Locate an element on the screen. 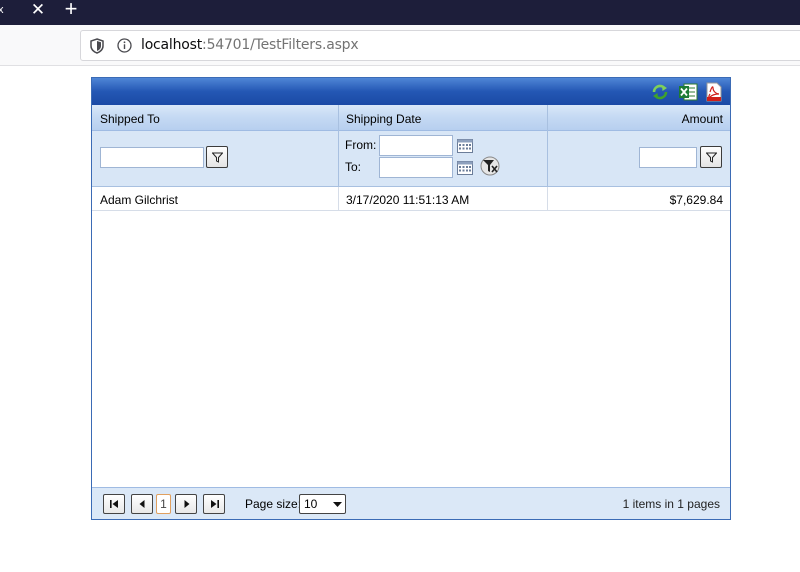 This screenshot has width=800, height=572. shield-icon is located at coordinates (97, 46).